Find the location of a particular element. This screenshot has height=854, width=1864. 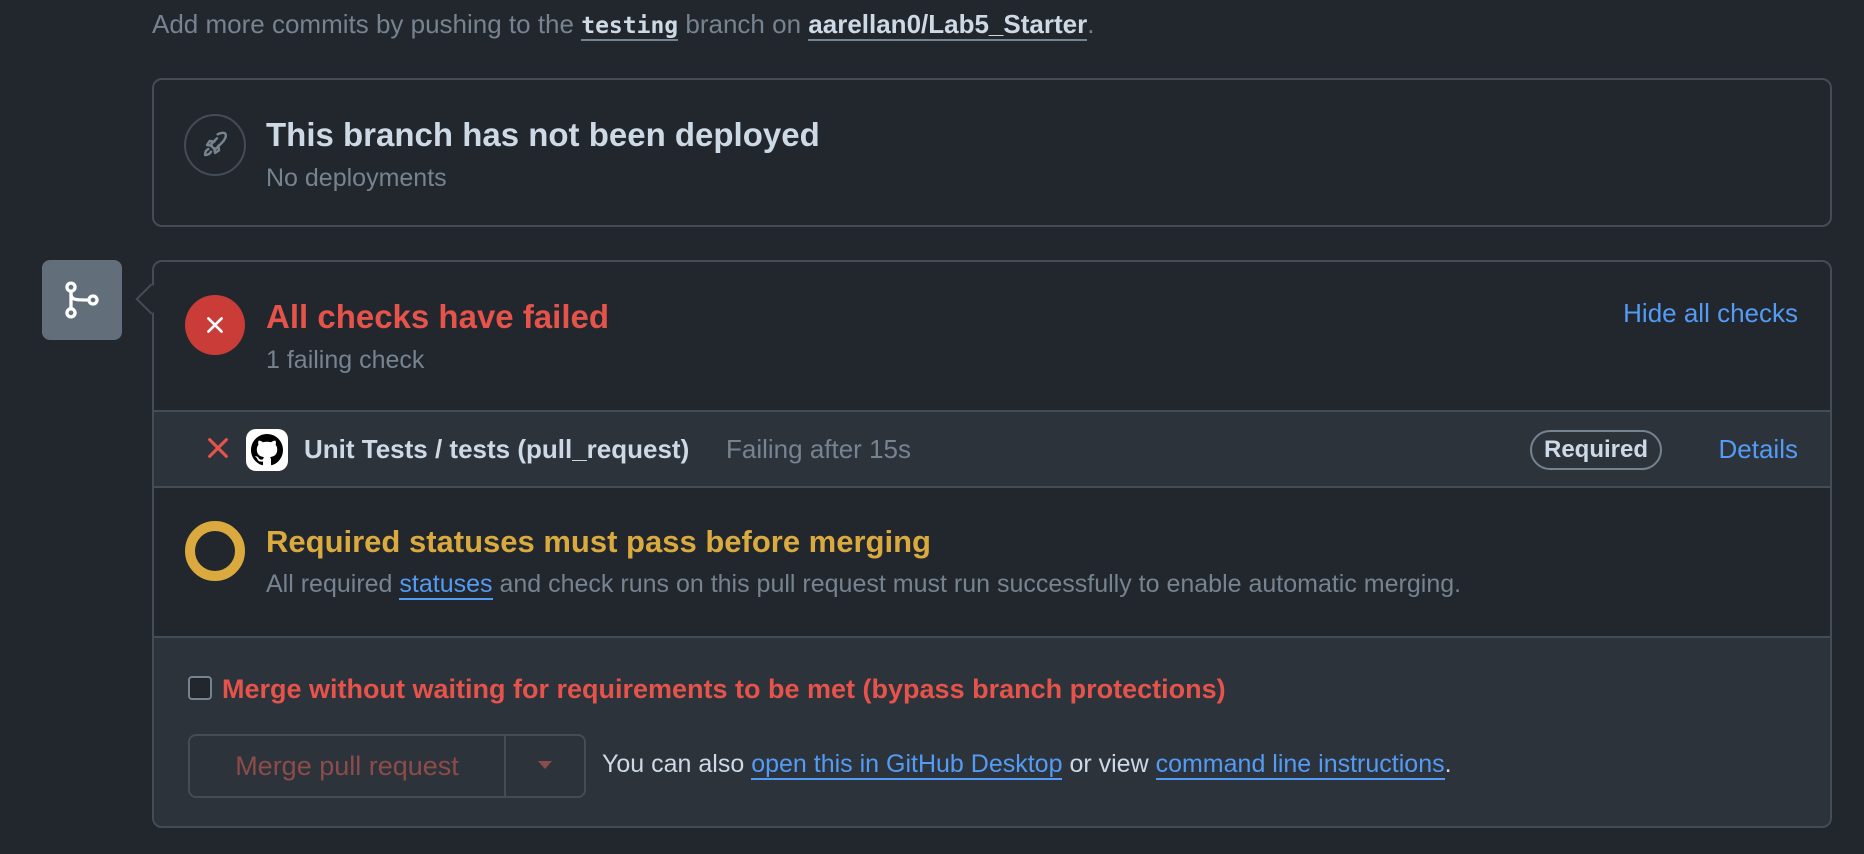

required-badge: Required is located at coordinates (1596, 450).